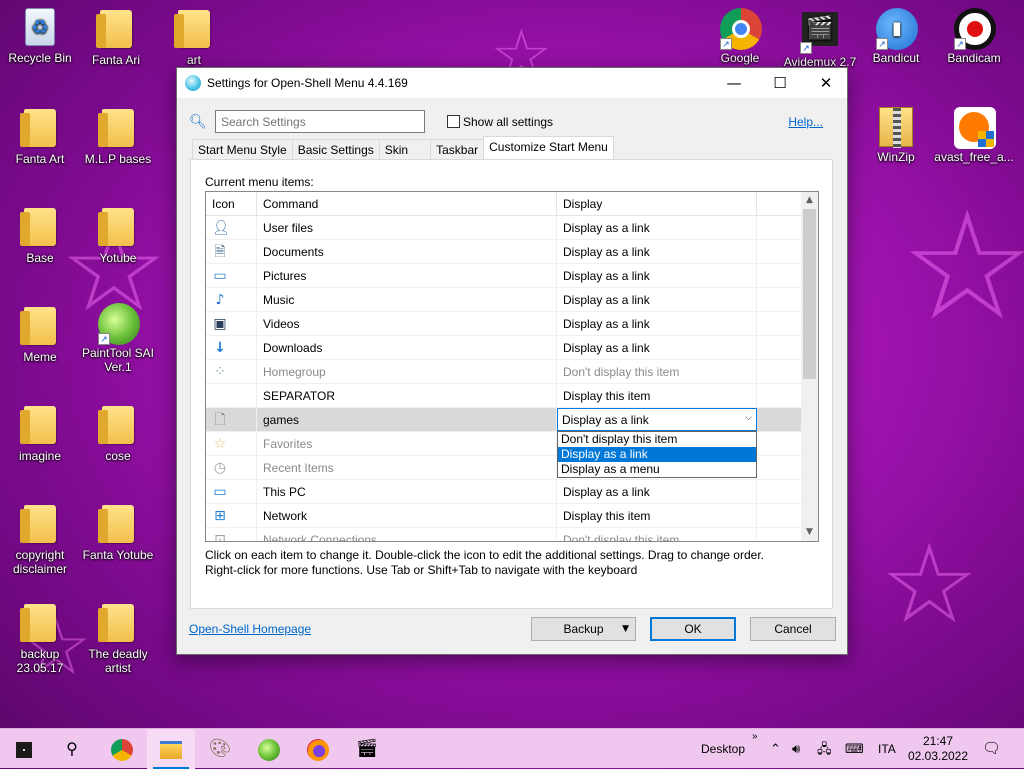 This screenshot has width=1024, height=769. What do you see at coordinates (755, 737) in the screenshot?
I see `toolbar-expand-icon: »` at bounding box center [755, 737].